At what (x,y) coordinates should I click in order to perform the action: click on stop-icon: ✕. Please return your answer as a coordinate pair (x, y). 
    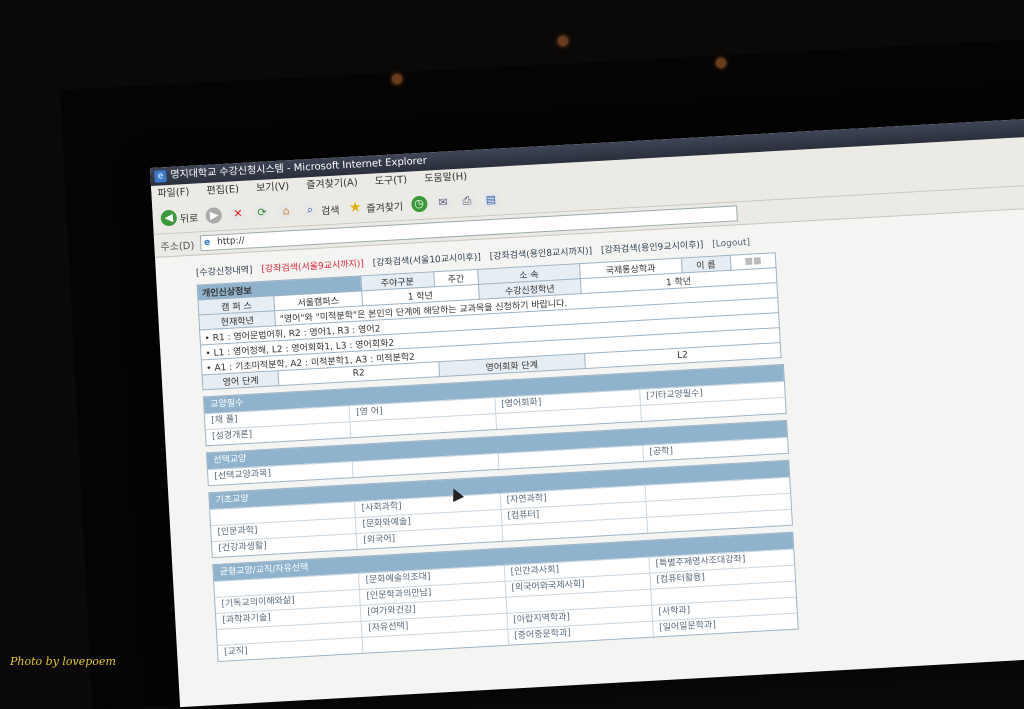
    Looking at the image, I should click on (238, 214).